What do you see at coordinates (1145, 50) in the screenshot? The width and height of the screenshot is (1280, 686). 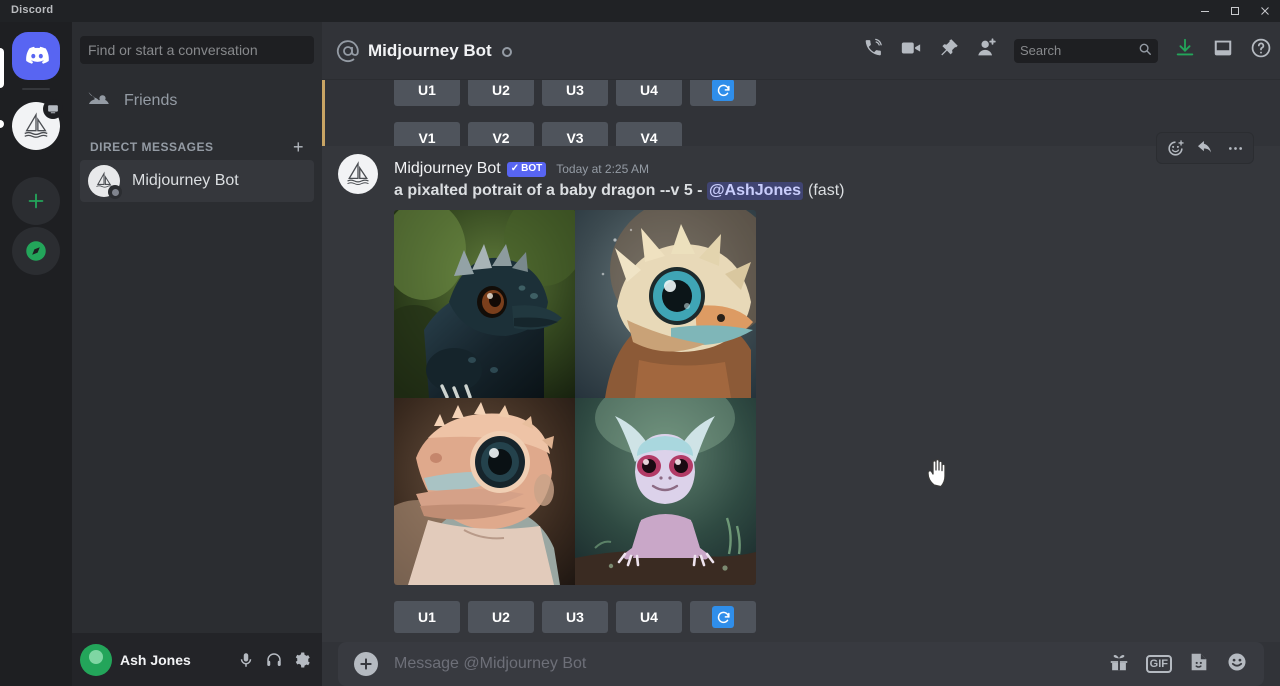 I see `search-icon` at bounding box center [1145, 50].